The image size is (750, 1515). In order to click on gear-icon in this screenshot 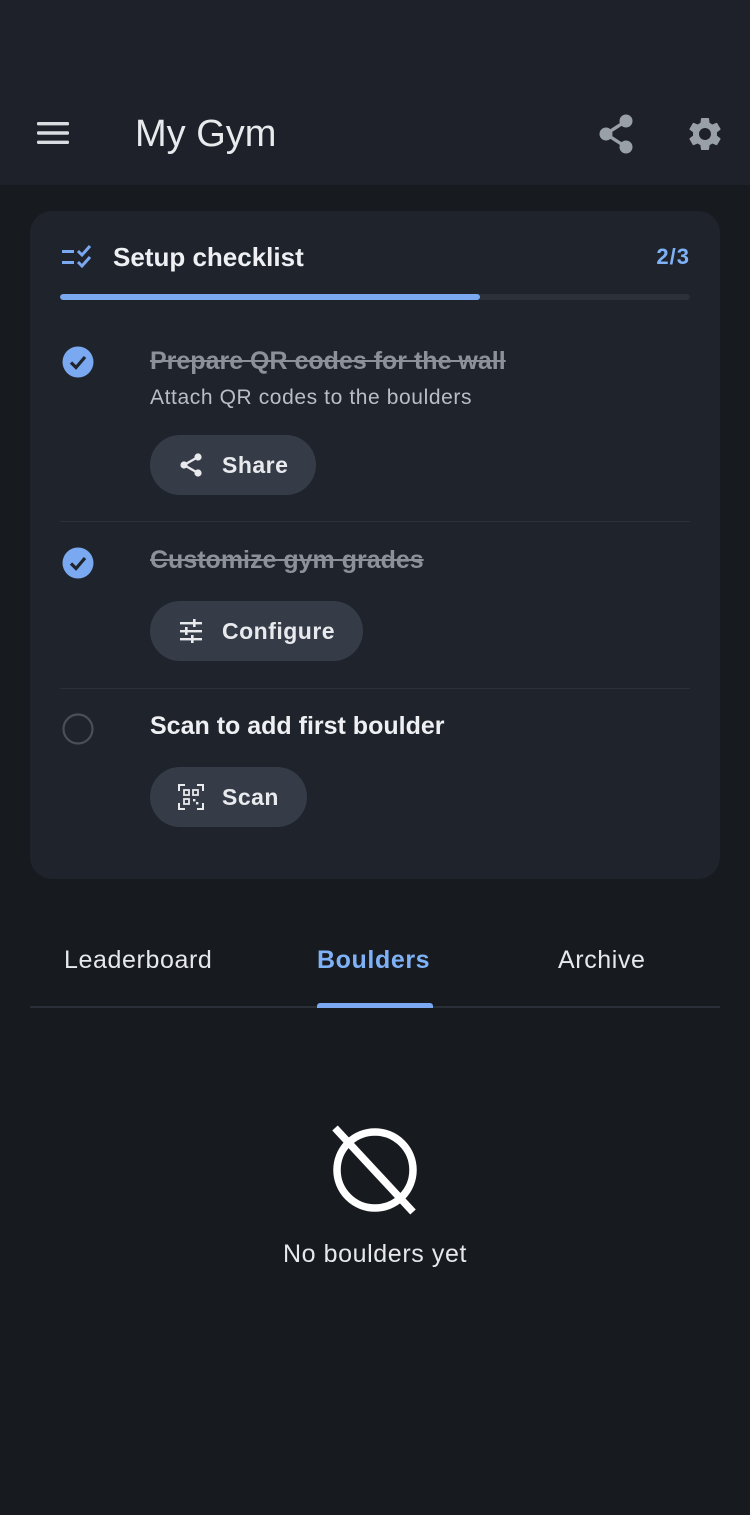, I will do `click(705, 133)`.